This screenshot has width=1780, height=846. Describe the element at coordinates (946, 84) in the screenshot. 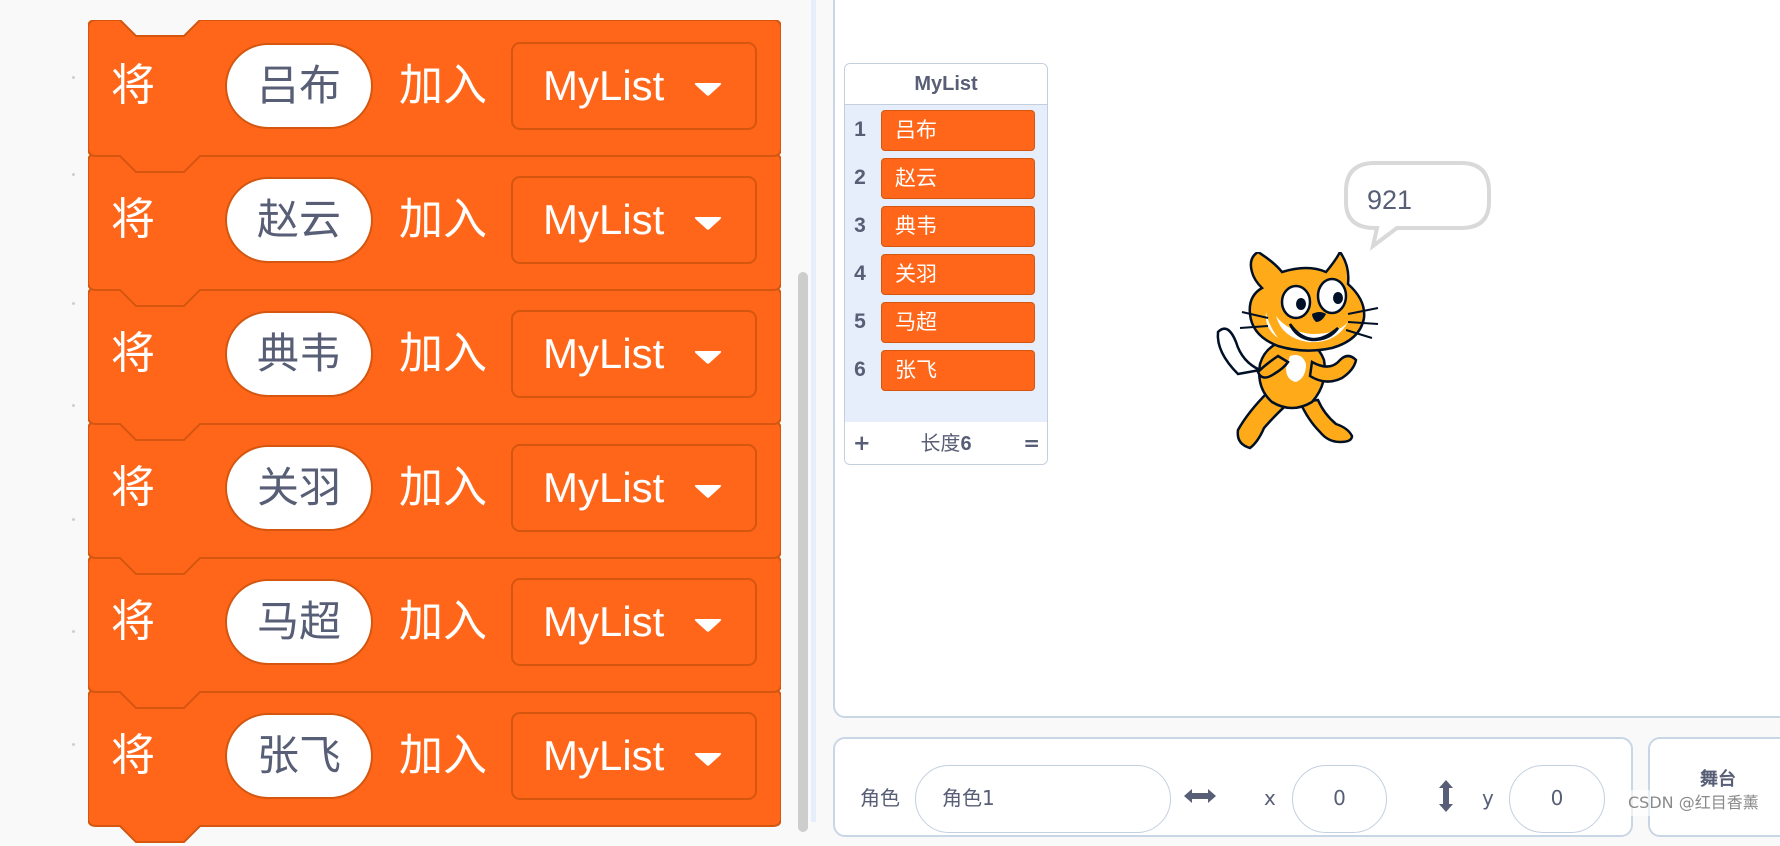

I see `list-monitor-title: MyList` at that location.